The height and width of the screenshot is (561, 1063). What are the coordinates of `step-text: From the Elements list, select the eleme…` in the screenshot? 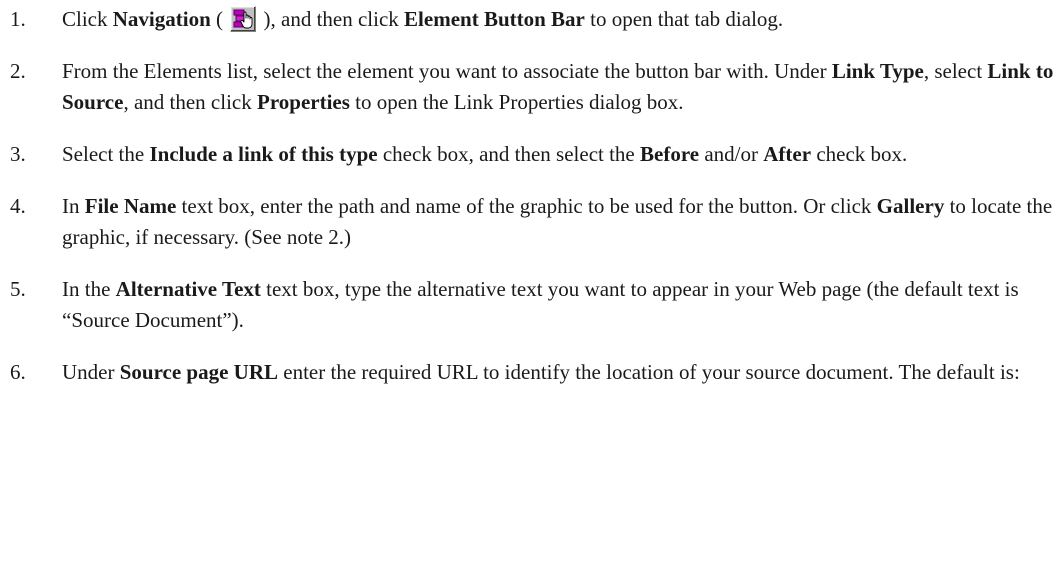 It's located at (557, 86).